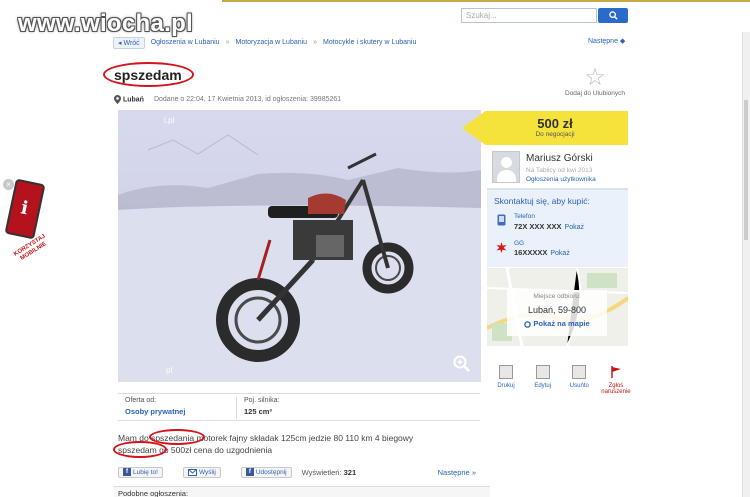  What do you see at coordinates (574, 227) in the screenshot?
I see `show-phone-button: Pokaż` at bounding box center [574, 227].